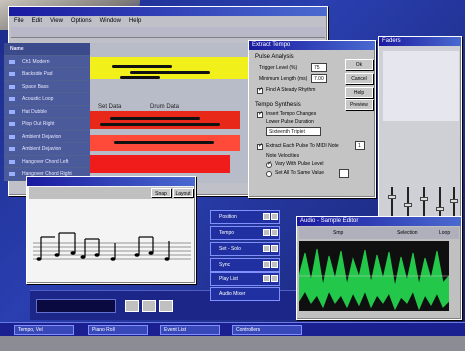  What do you see at coordinates (230, 249) in the screenshot?
I see `panel-label: Set - Solo` at bounding box center [230, 249].